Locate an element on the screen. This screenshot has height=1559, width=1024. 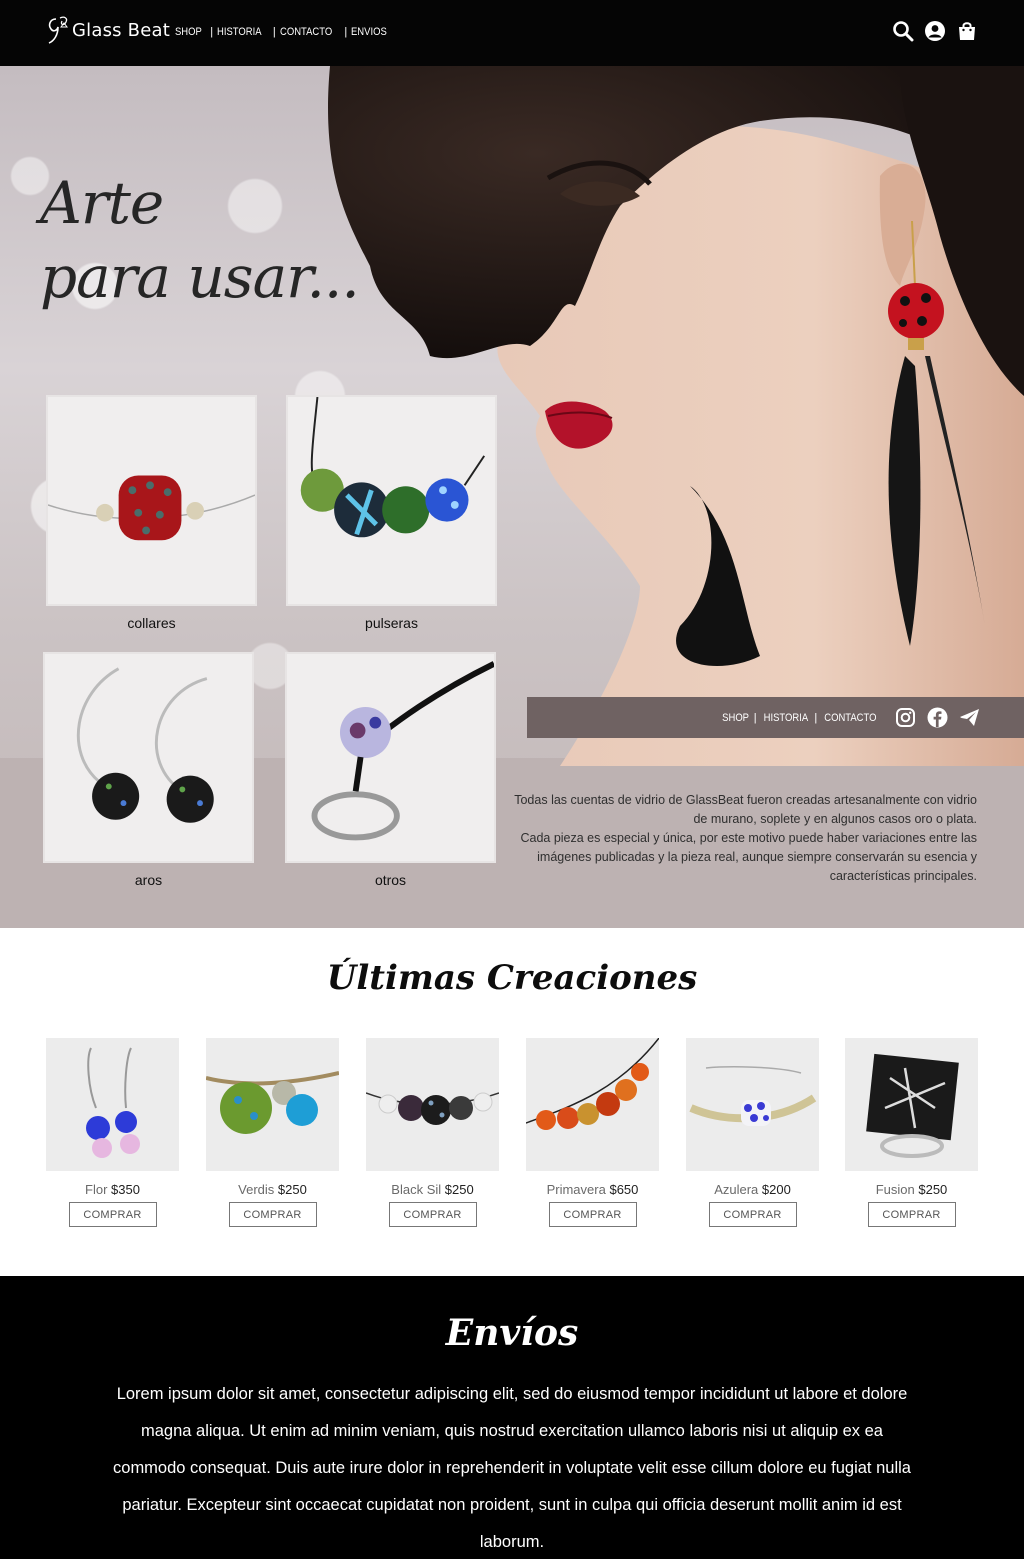
product-name: Black Sil is located at coordinates (416, 1189).